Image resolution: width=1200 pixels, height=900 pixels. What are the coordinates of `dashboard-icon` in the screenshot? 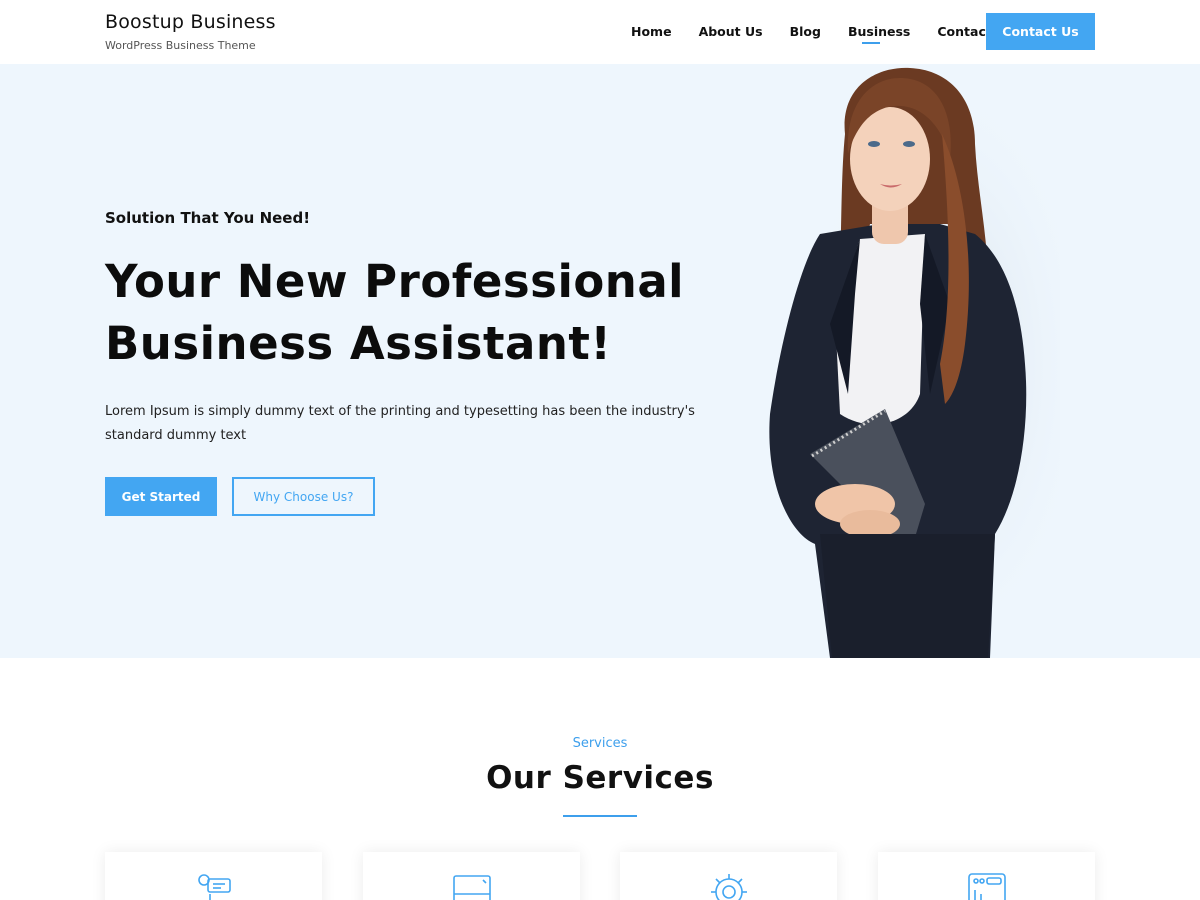 It's located at (987, 886).